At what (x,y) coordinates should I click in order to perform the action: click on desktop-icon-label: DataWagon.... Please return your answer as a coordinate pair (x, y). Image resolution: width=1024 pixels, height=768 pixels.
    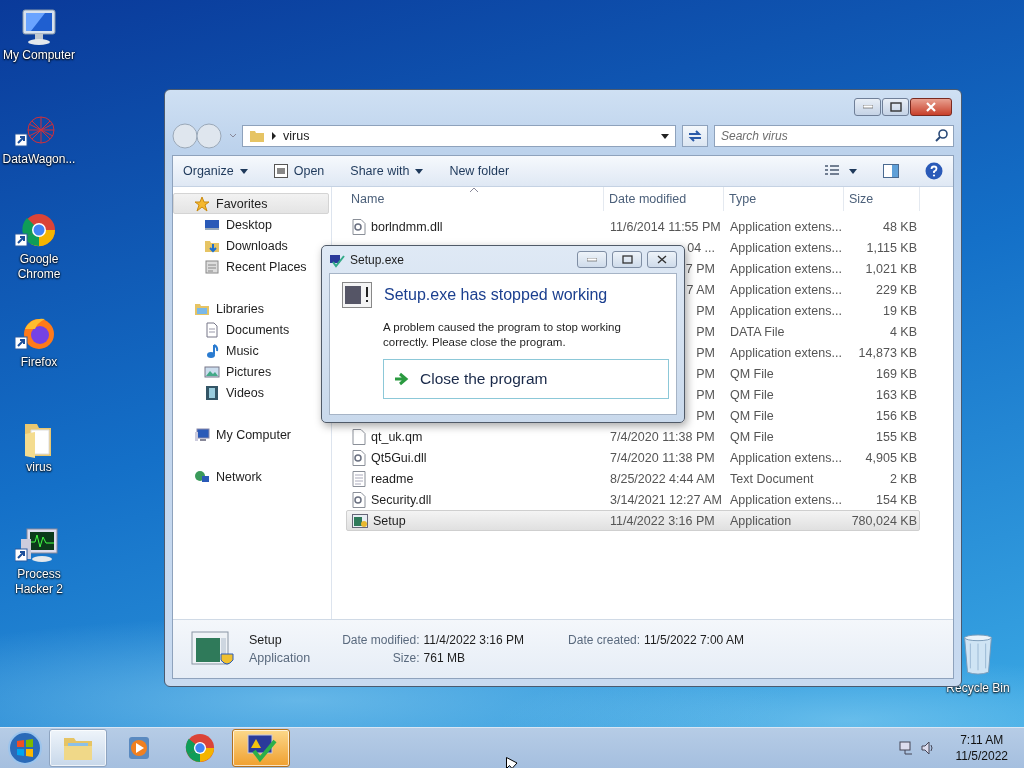
    Looking at the image, I should click on (39, 159).